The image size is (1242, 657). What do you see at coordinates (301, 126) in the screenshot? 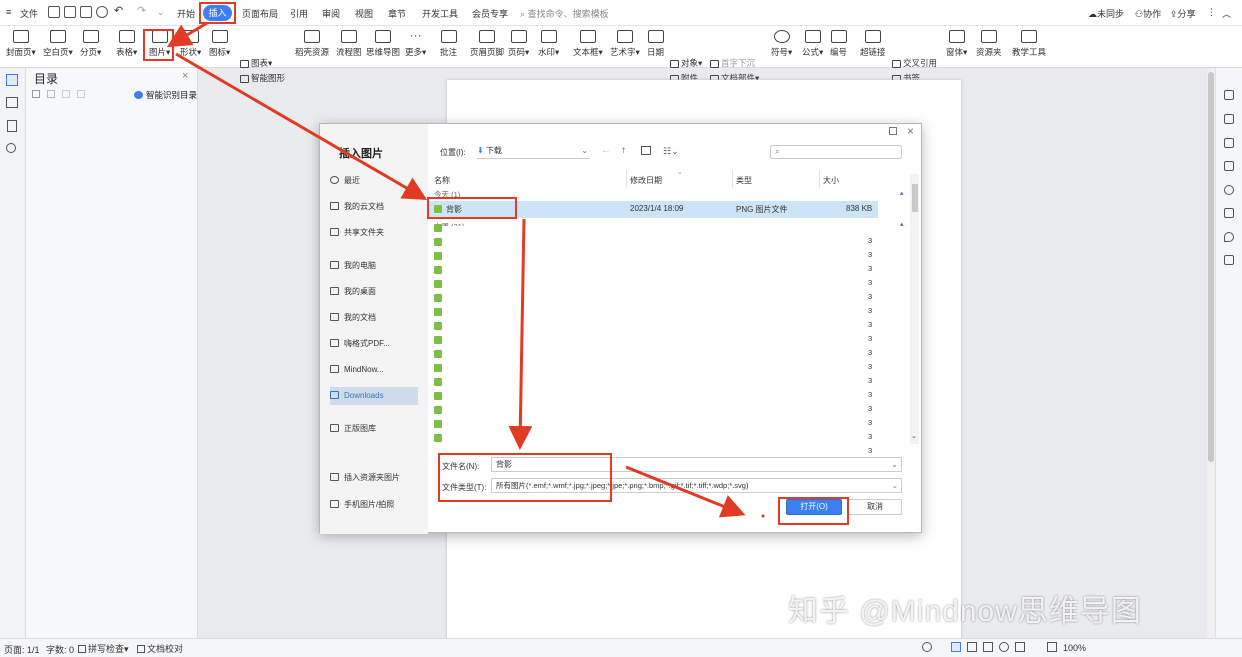
I see `arrow-picture-to-file` at bounding box center [301, 126].